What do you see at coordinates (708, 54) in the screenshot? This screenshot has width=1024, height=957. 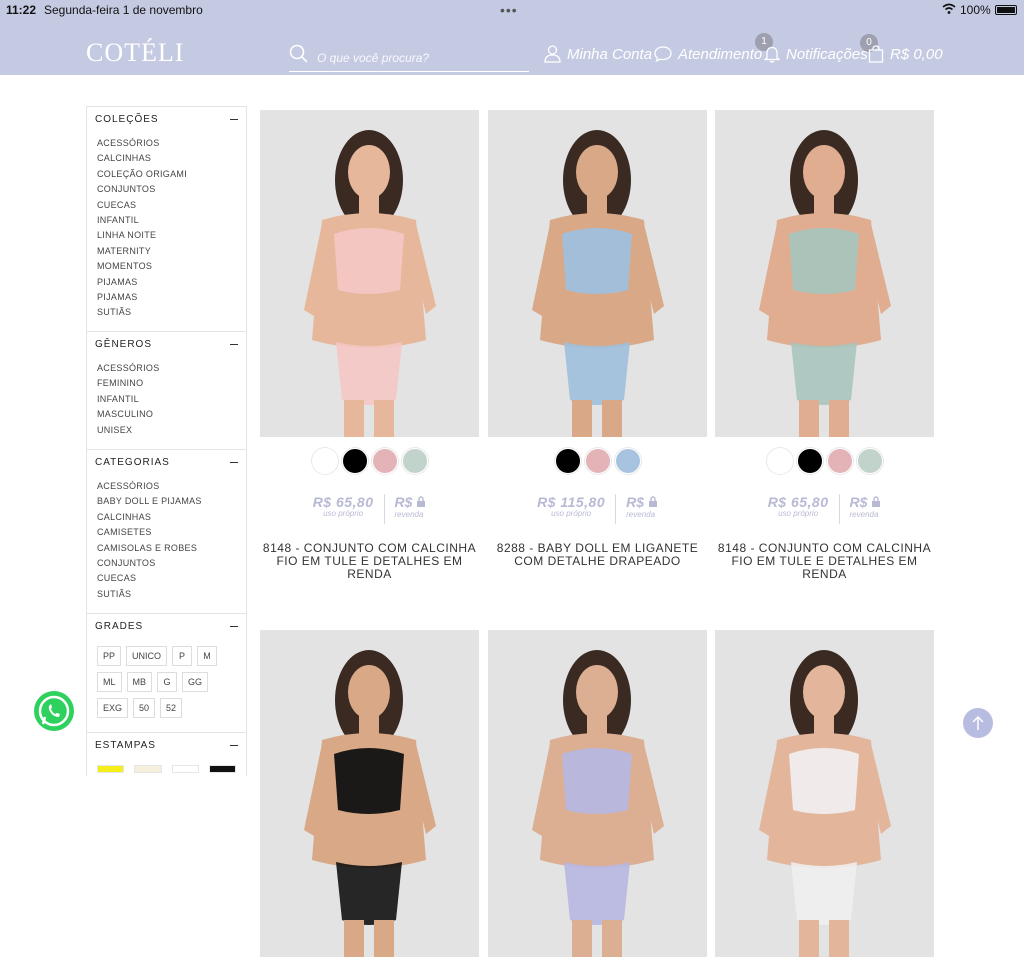 I see `support-link: Atendimento` at bounding box center [708, 54].